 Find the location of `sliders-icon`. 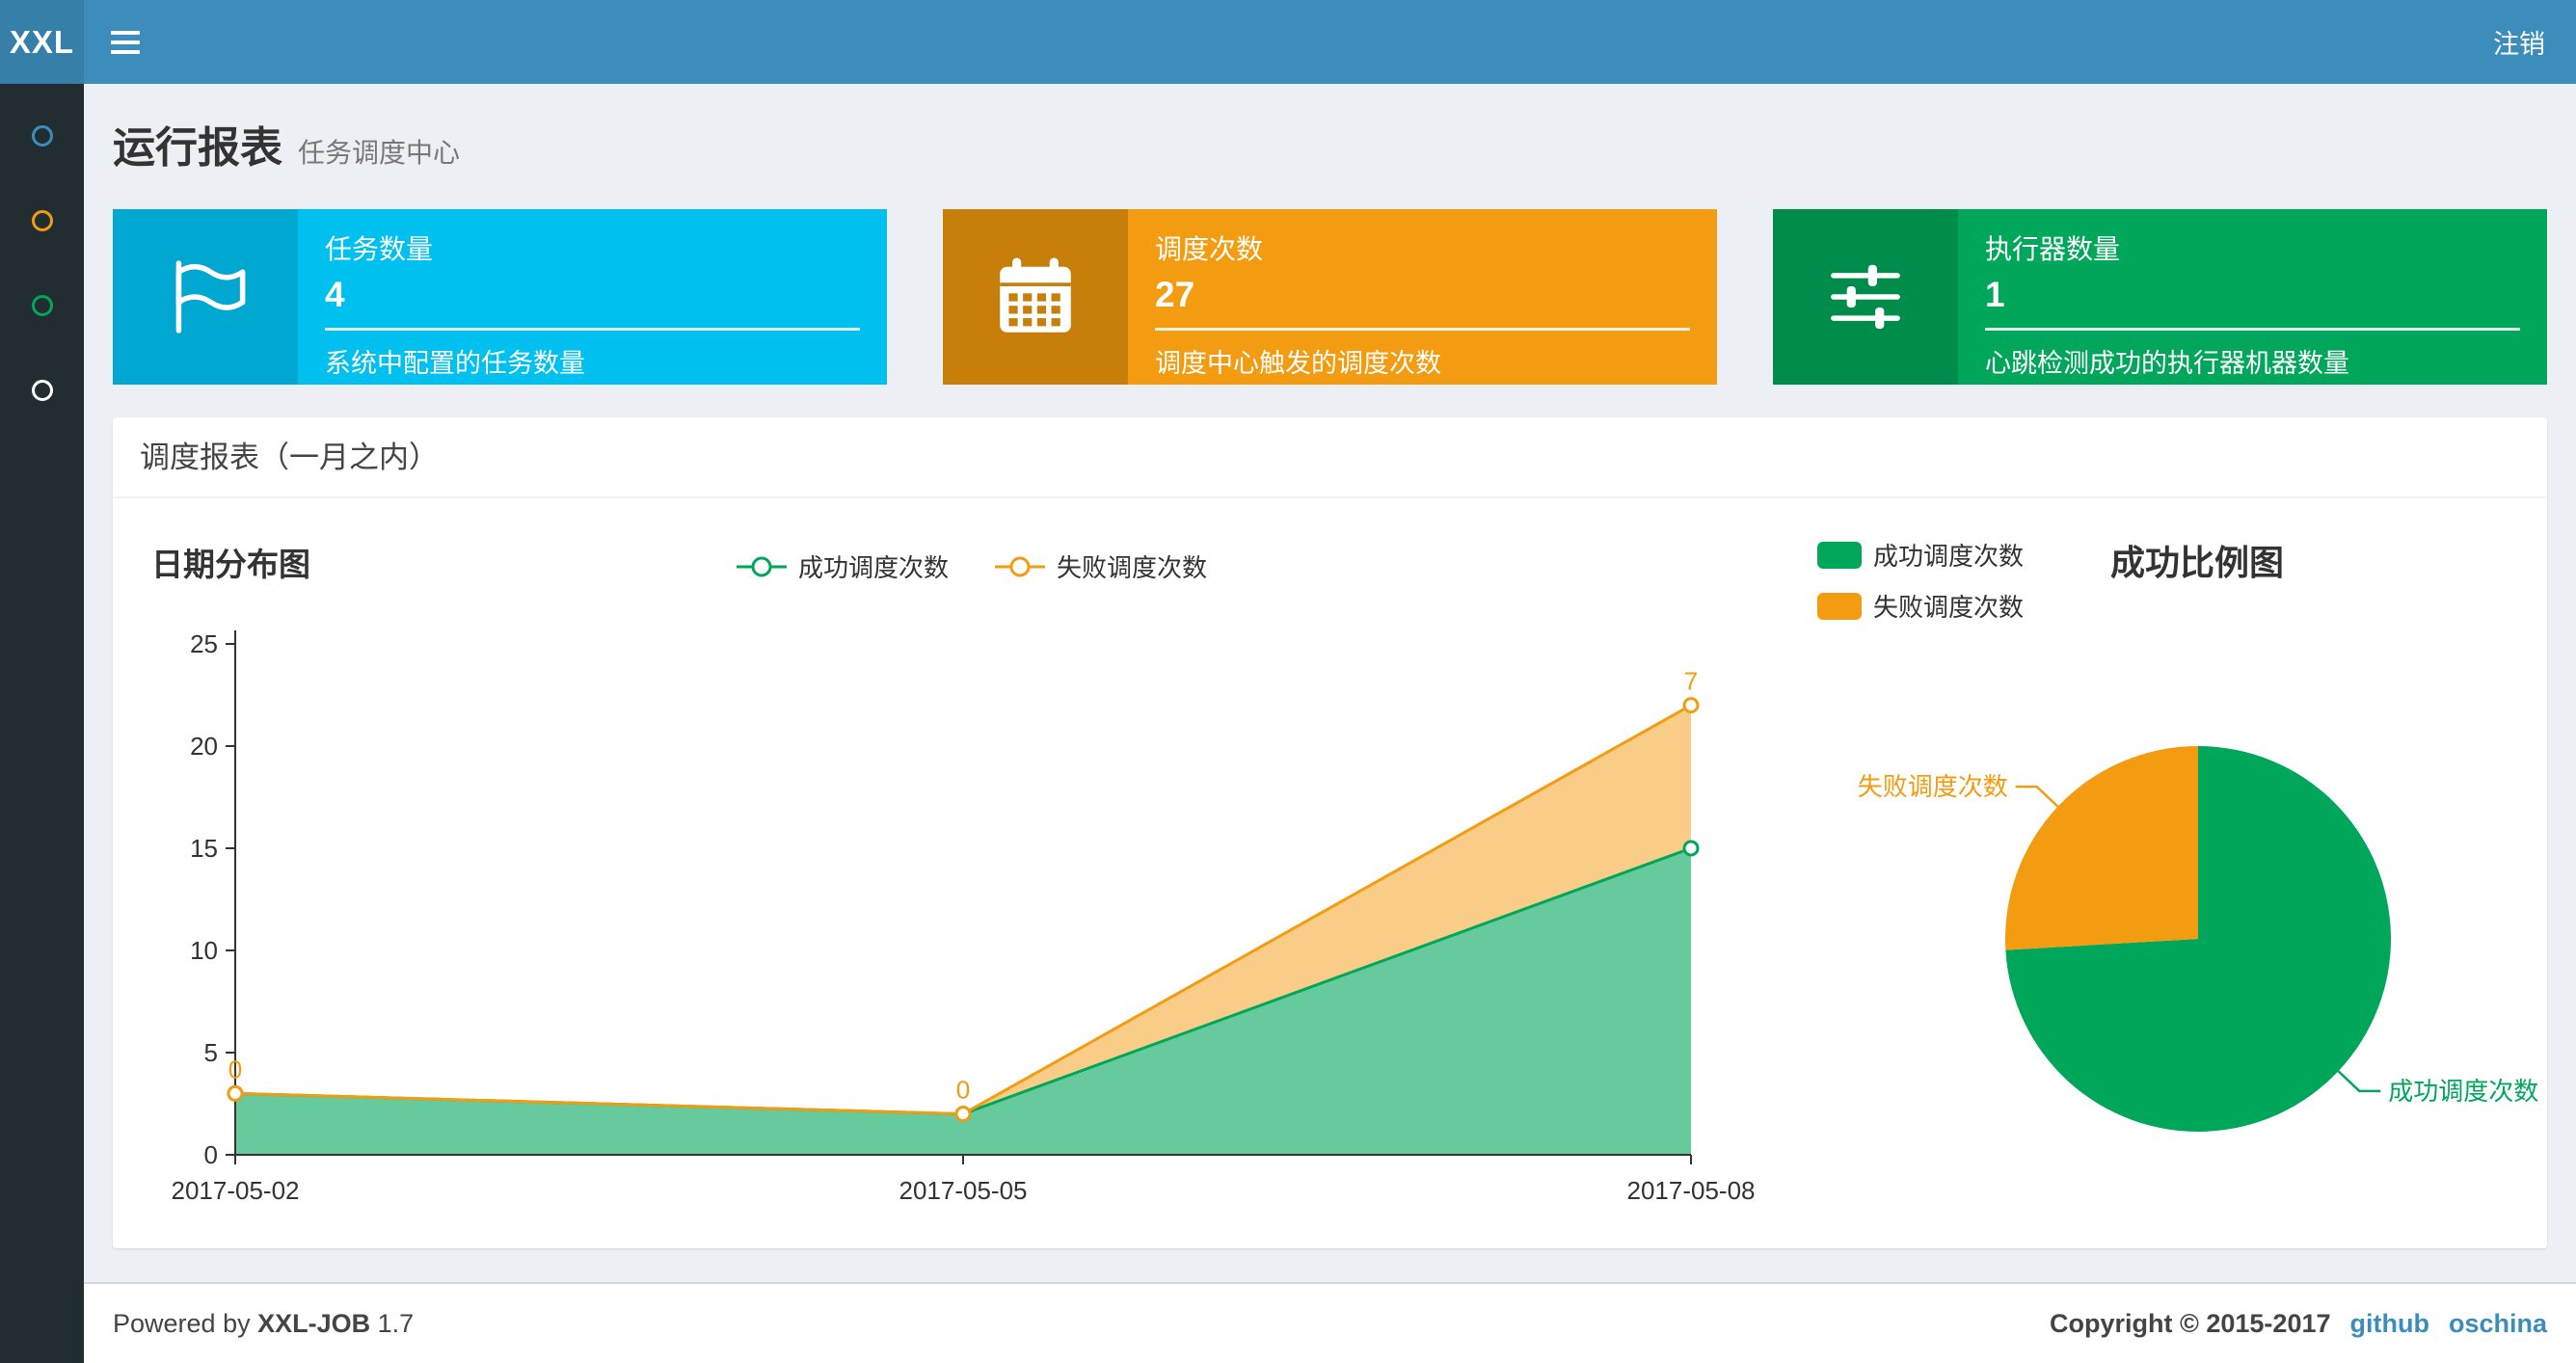

sliders-icon is located at coordinates (1866, 297).